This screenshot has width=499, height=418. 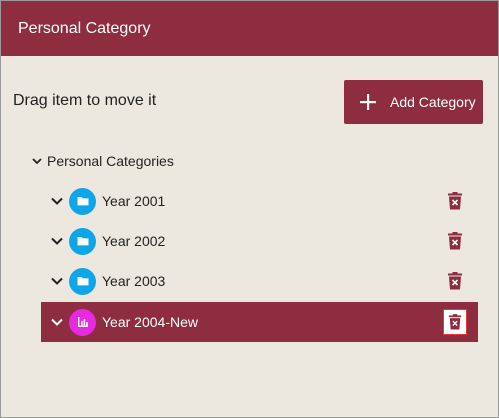 What do you see at coordinates (82, 322) in the screenshot?
I see `bar-chart-icon` at bounding box center [82, 322].